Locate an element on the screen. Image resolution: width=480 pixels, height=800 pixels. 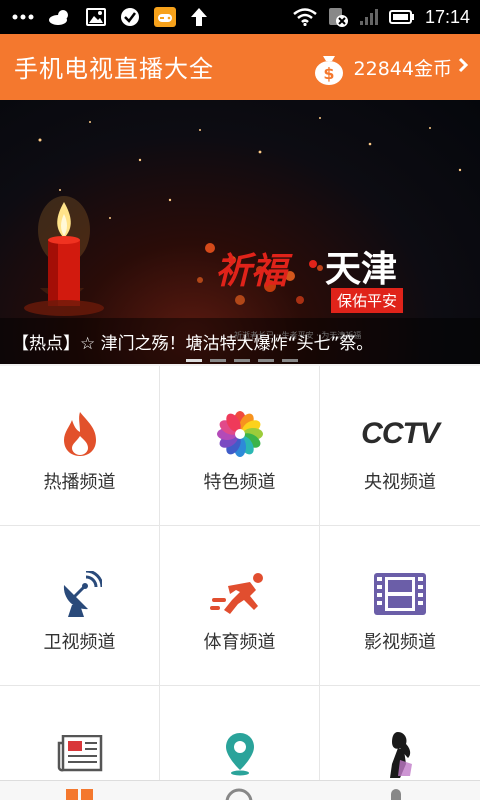
category-local is located at coordinates (239, 733).